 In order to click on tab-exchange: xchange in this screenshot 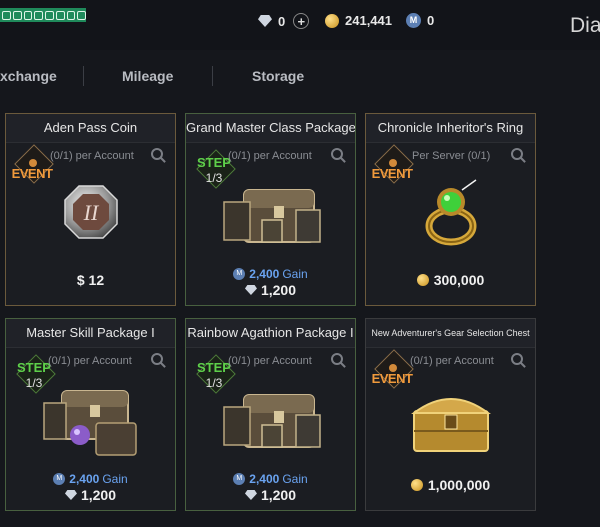, I will do `click(28, 76)`.